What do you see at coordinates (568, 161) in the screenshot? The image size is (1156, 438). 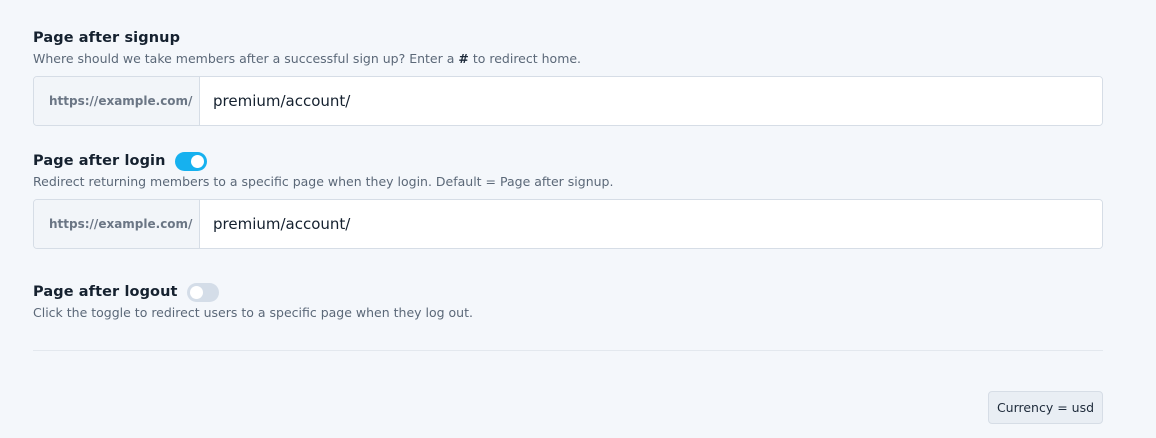 I see `login-title-row: Page after login` at bounding box center [568, 161].